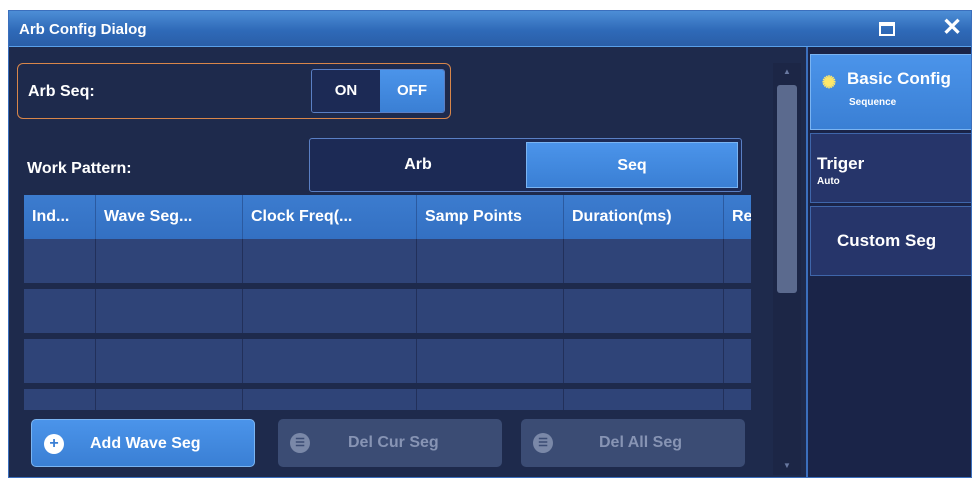  I want to click on delete-current-icon: ☰, so click(300, 443).